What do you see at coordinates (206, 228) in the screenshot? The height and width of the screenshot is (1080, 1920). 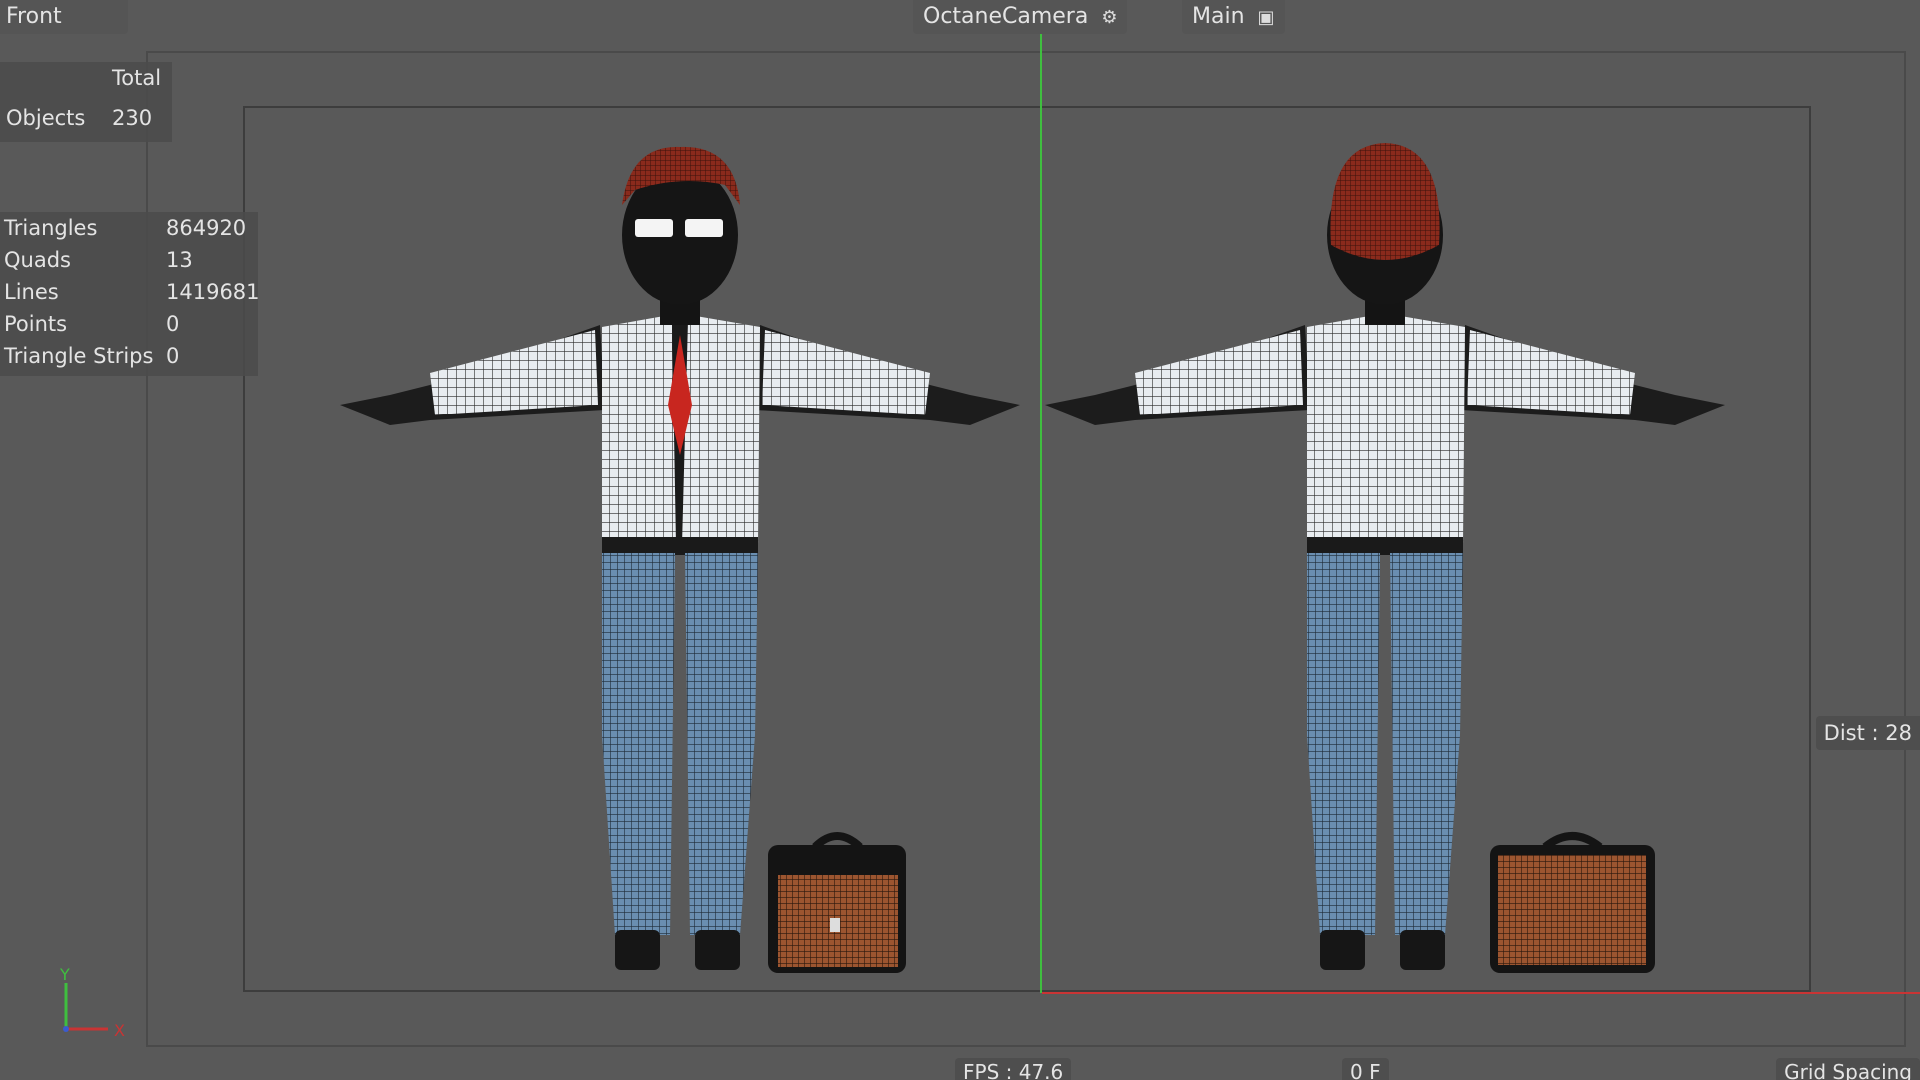 I see `stats-value: 864920` at bounding box center [206, 228].